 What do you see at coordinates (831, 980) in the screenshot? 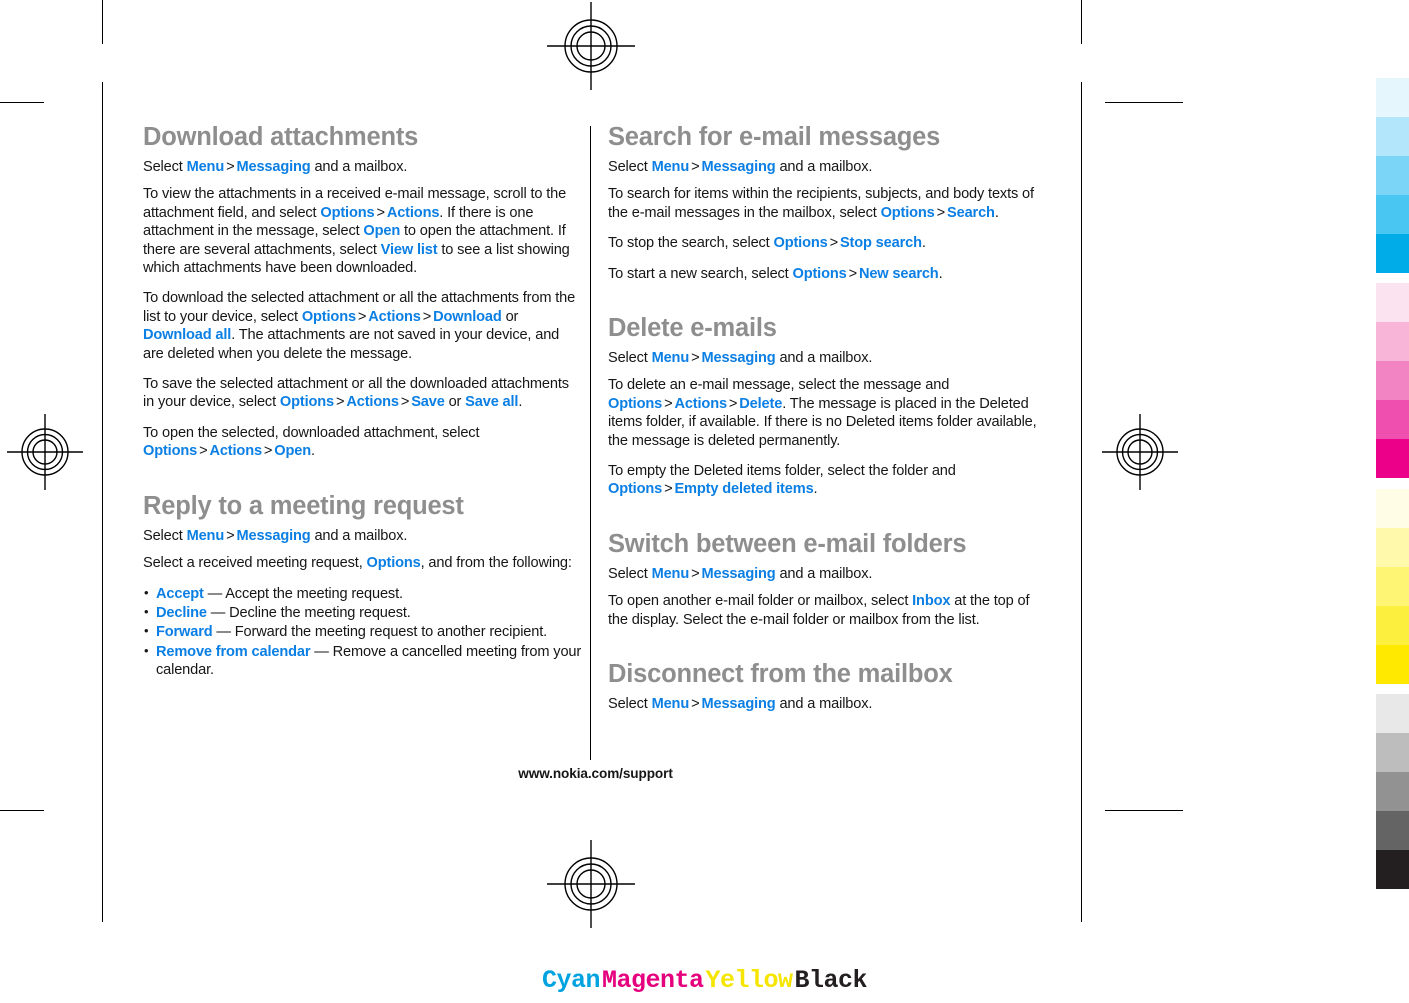
I see `cmyk-label-black: Black` at bounding box center [831, 980].